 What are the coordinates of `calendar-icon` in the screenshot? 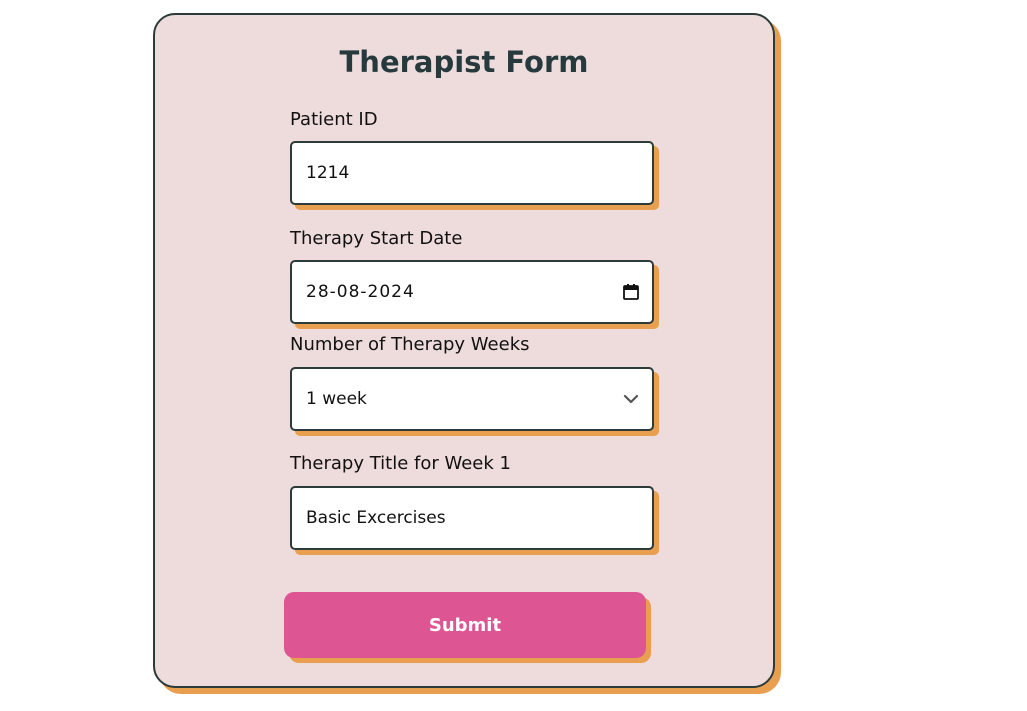 It's located at (631, 292).